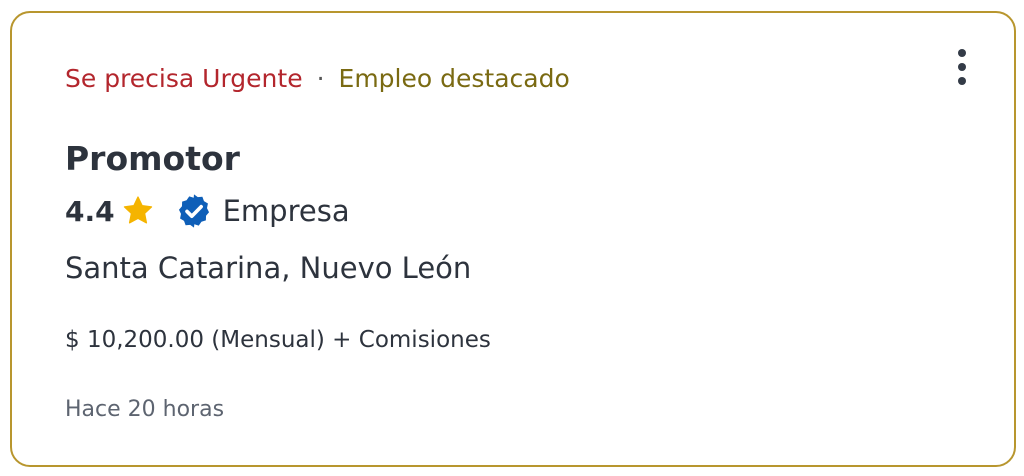 Image resolution: width=1024 pixels, height=476 pixels. What do you see at coordinates (286, 211) in the screenshot?
I see `company-name: Empresa` at bounding box center [286, 211].